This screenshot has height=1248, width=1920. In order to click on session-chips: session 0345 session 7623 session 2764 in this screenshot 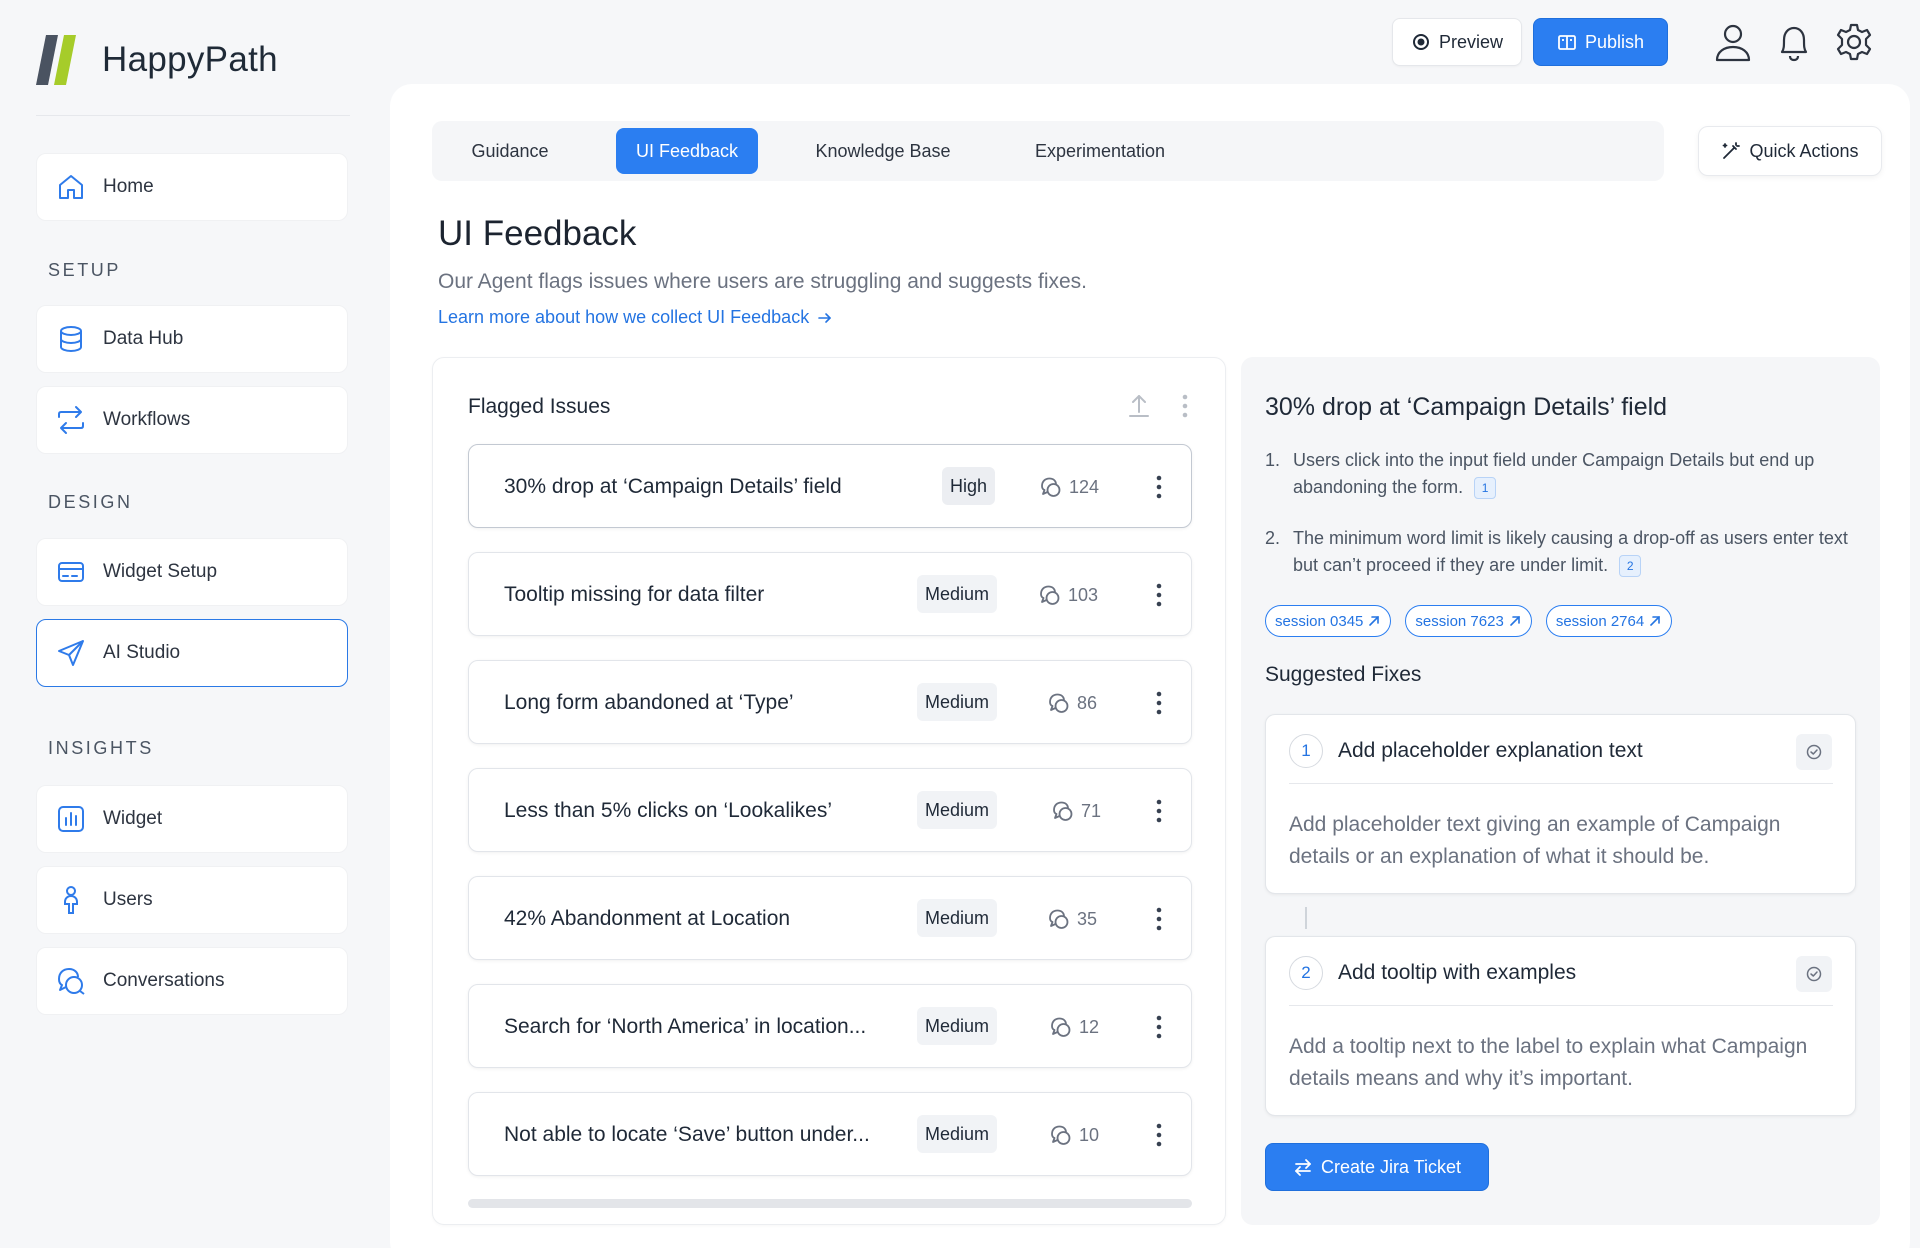, I will do `click(1469, 621)`.